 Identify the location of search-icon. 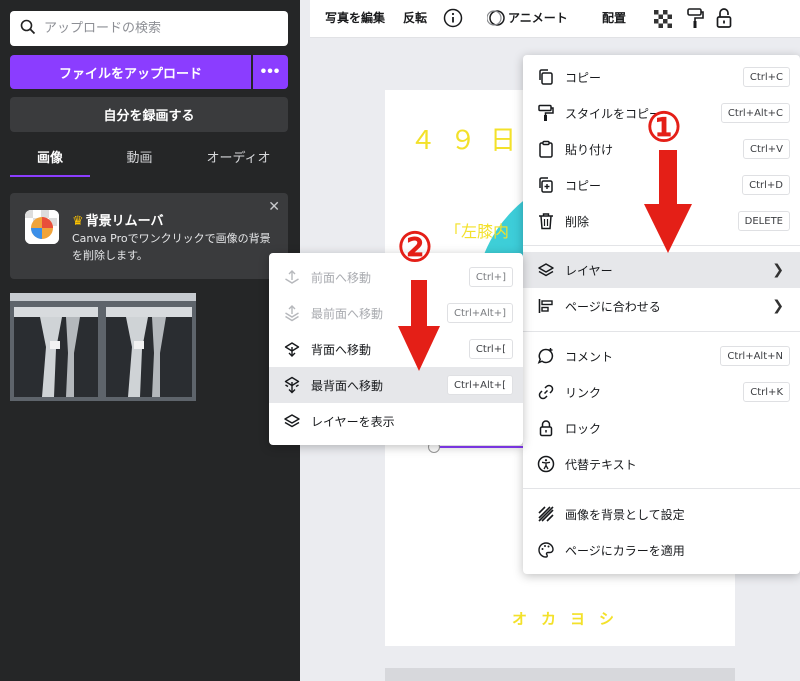
(28, 29).